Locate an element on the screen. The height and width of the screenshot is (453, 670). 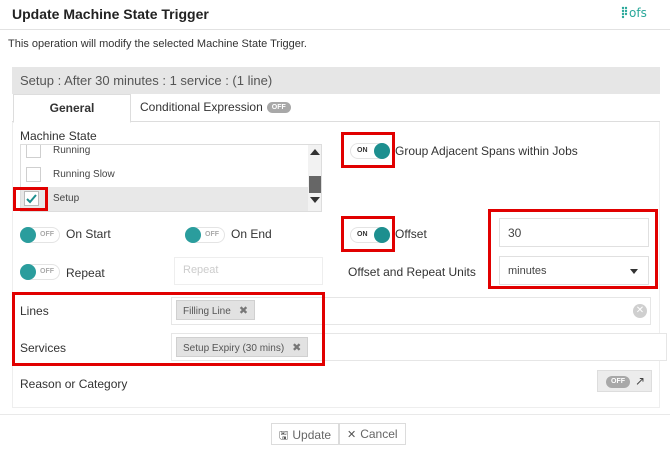
repeat-label: Repeat is located at coordinates (85, 273).